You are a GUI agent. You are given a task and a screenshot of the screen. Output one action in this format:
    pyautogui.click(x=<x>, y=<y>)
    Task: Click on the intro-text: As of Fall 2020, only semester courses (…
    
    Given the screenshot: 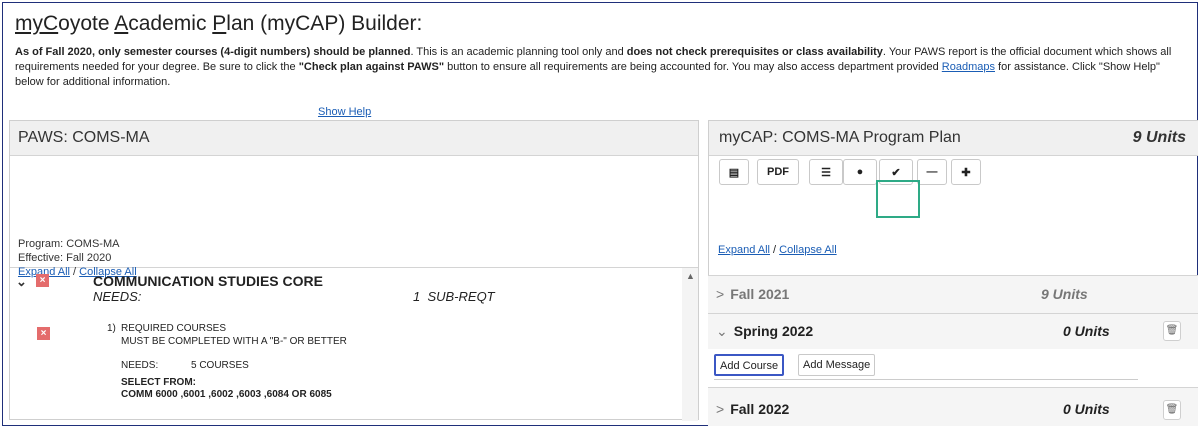 What is the action you would take?
    pyautogui.click(x=593, y=67)
    